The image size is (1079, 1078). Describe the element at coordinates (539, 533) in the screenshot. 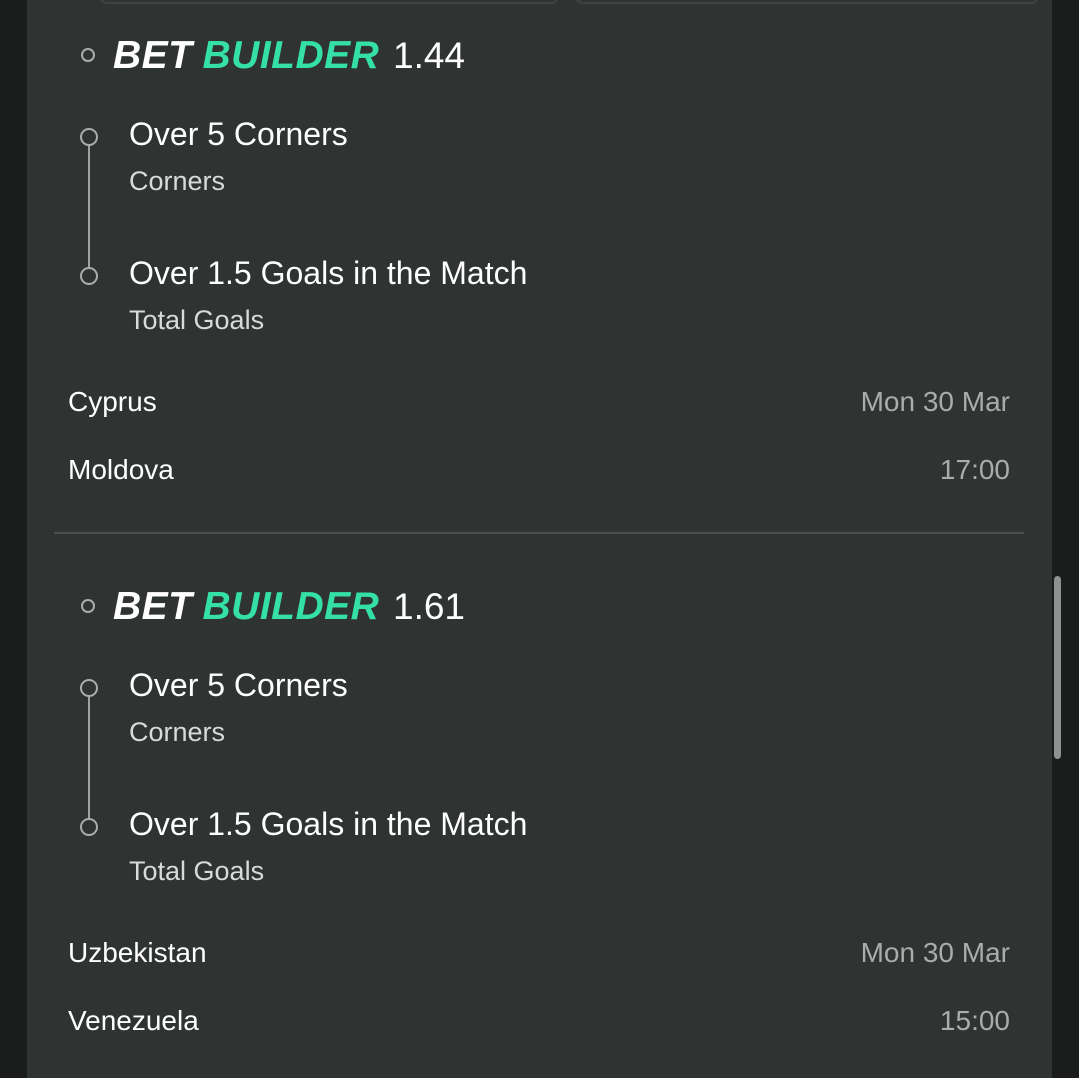

I see `card-divider` at that location.